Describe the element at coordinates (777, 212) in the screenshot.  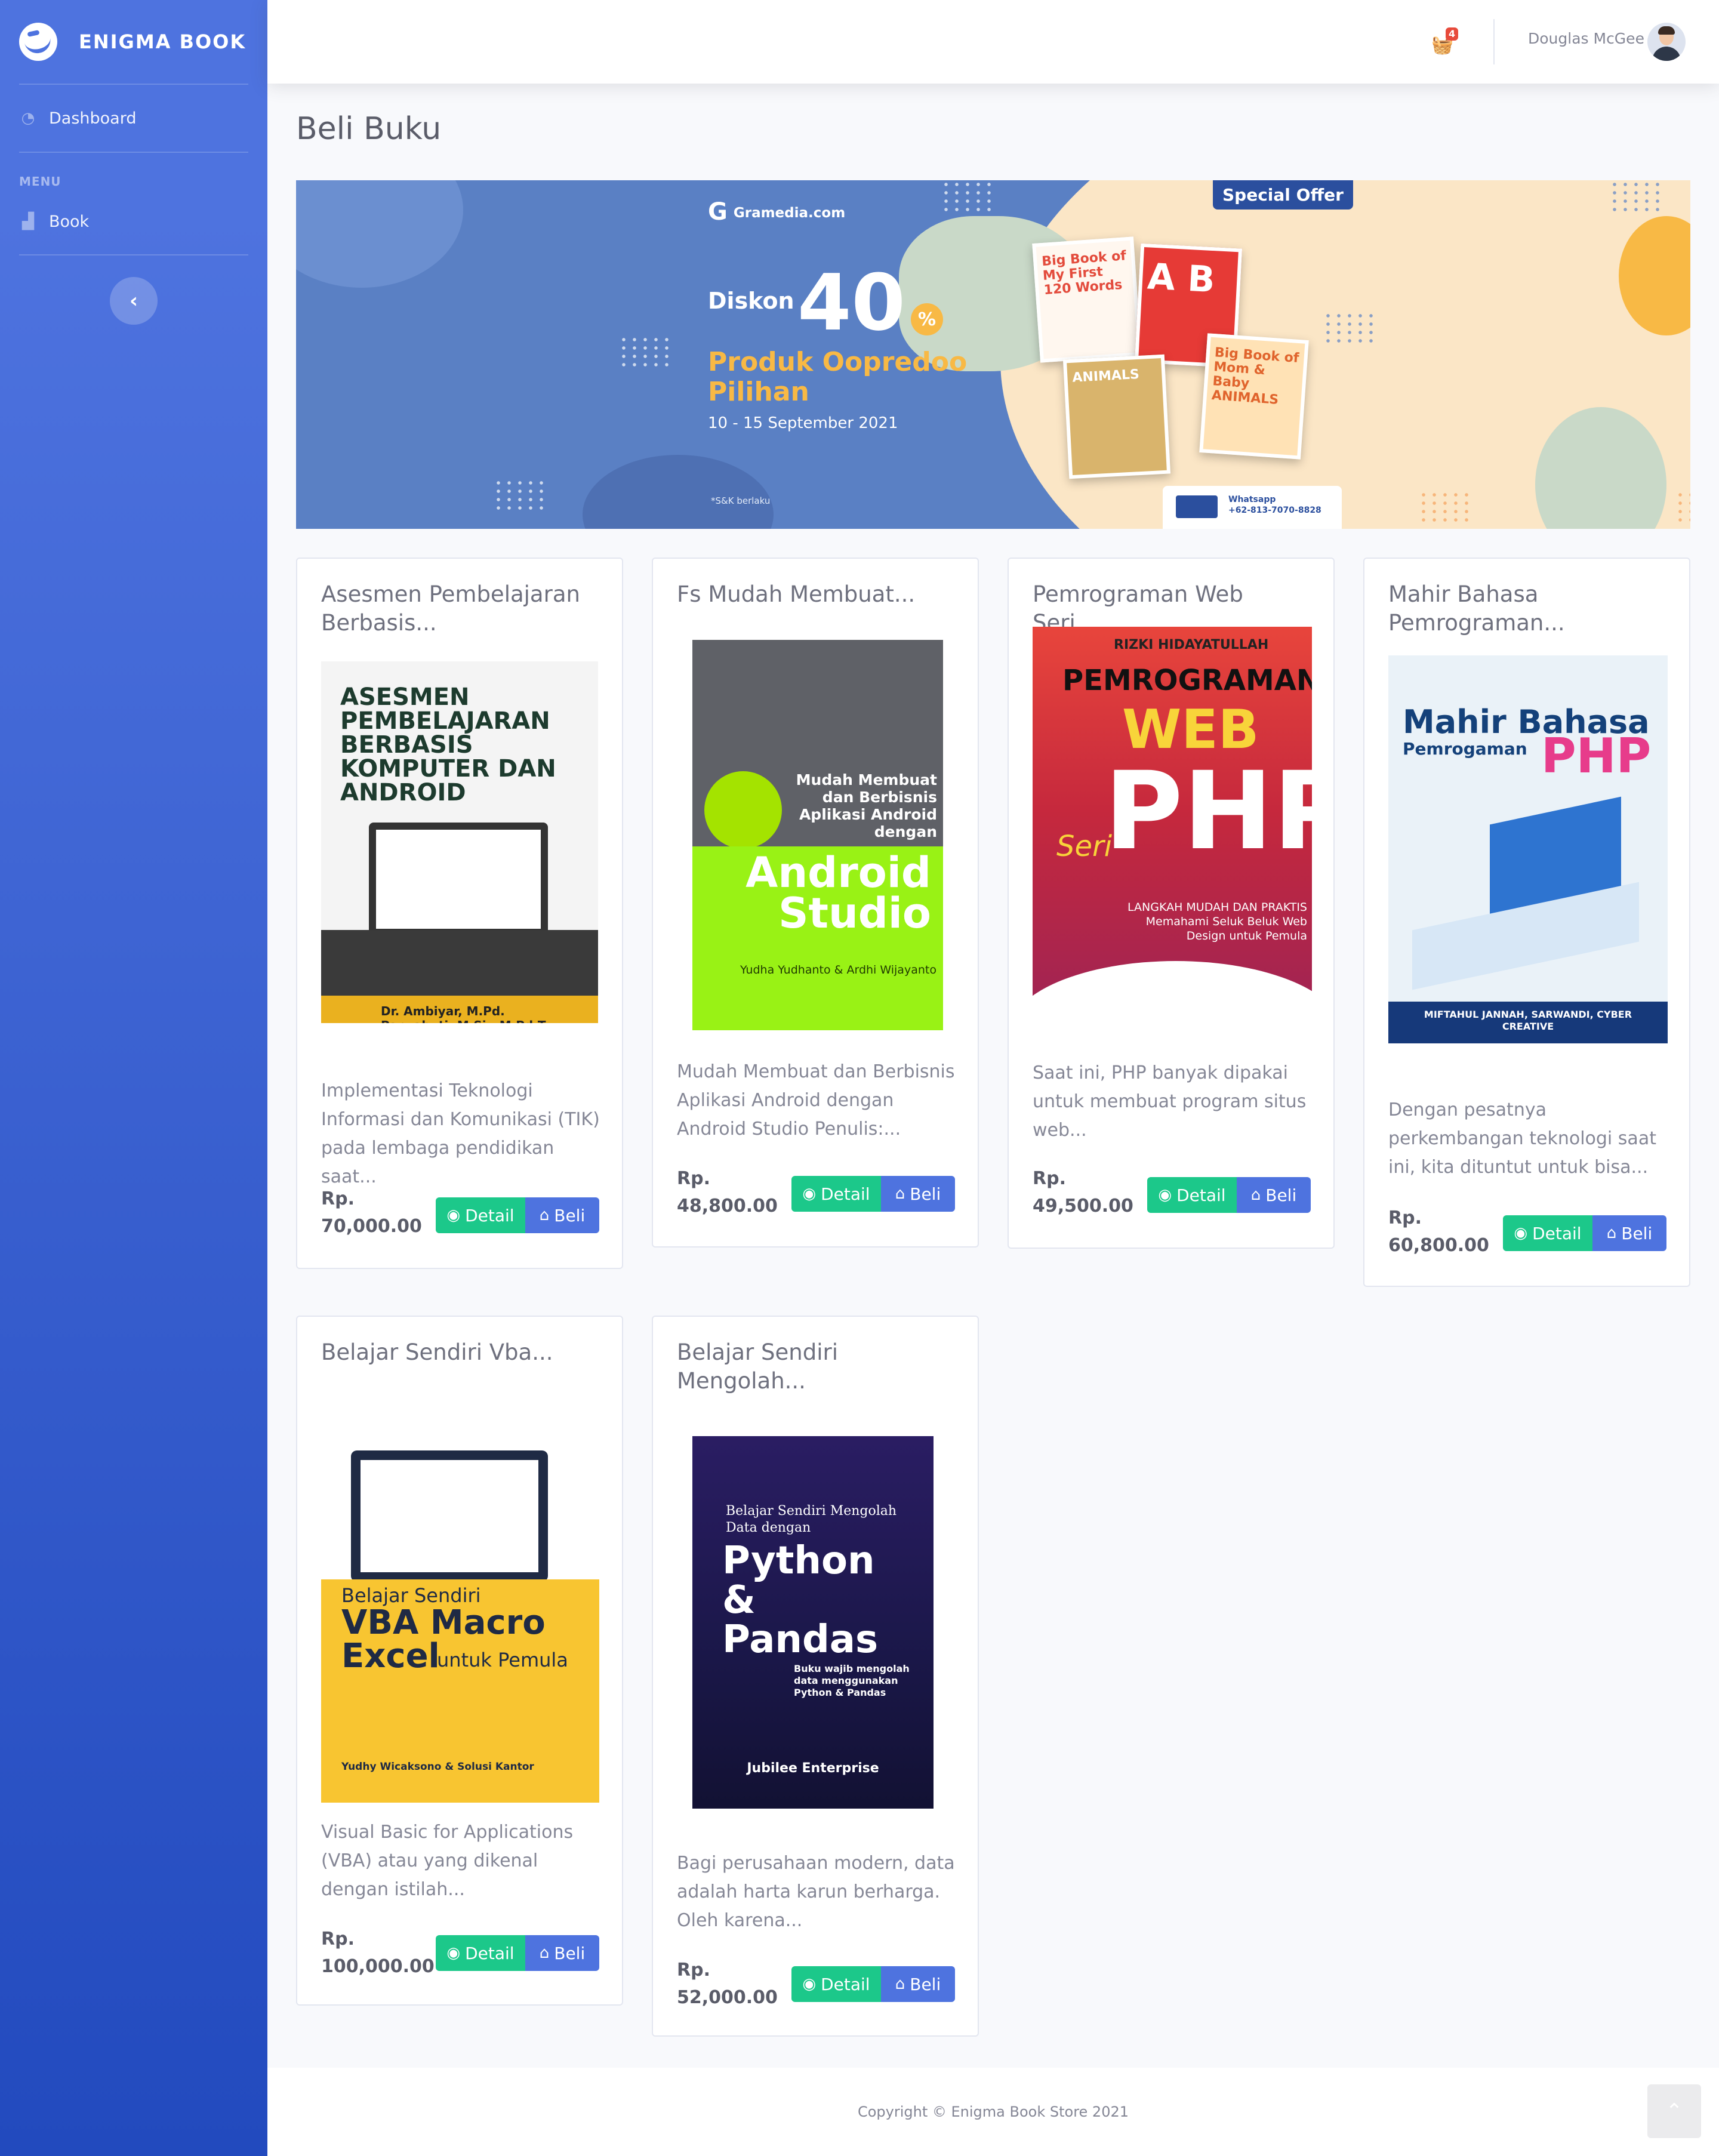
I see `gramedia-logo: G Gramedia.com` at that location.